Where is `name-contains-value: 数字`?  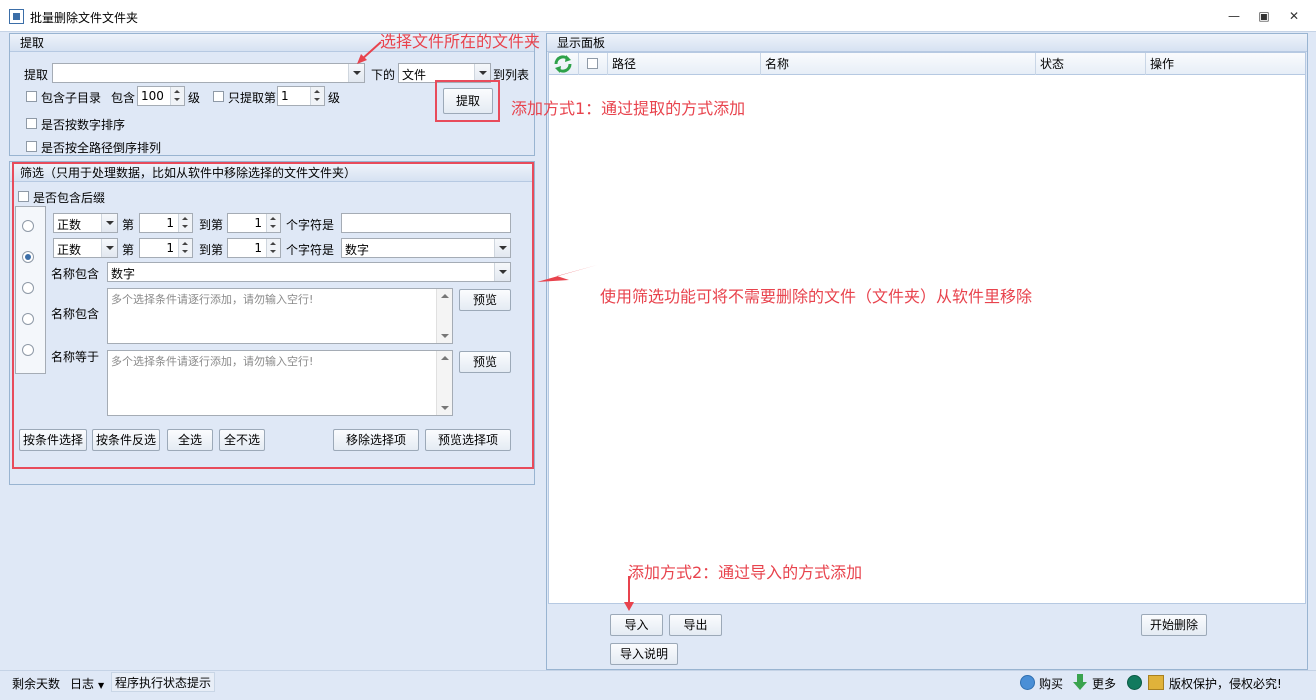 name-contains-value: 数字 is located at coordinates (123, 274).